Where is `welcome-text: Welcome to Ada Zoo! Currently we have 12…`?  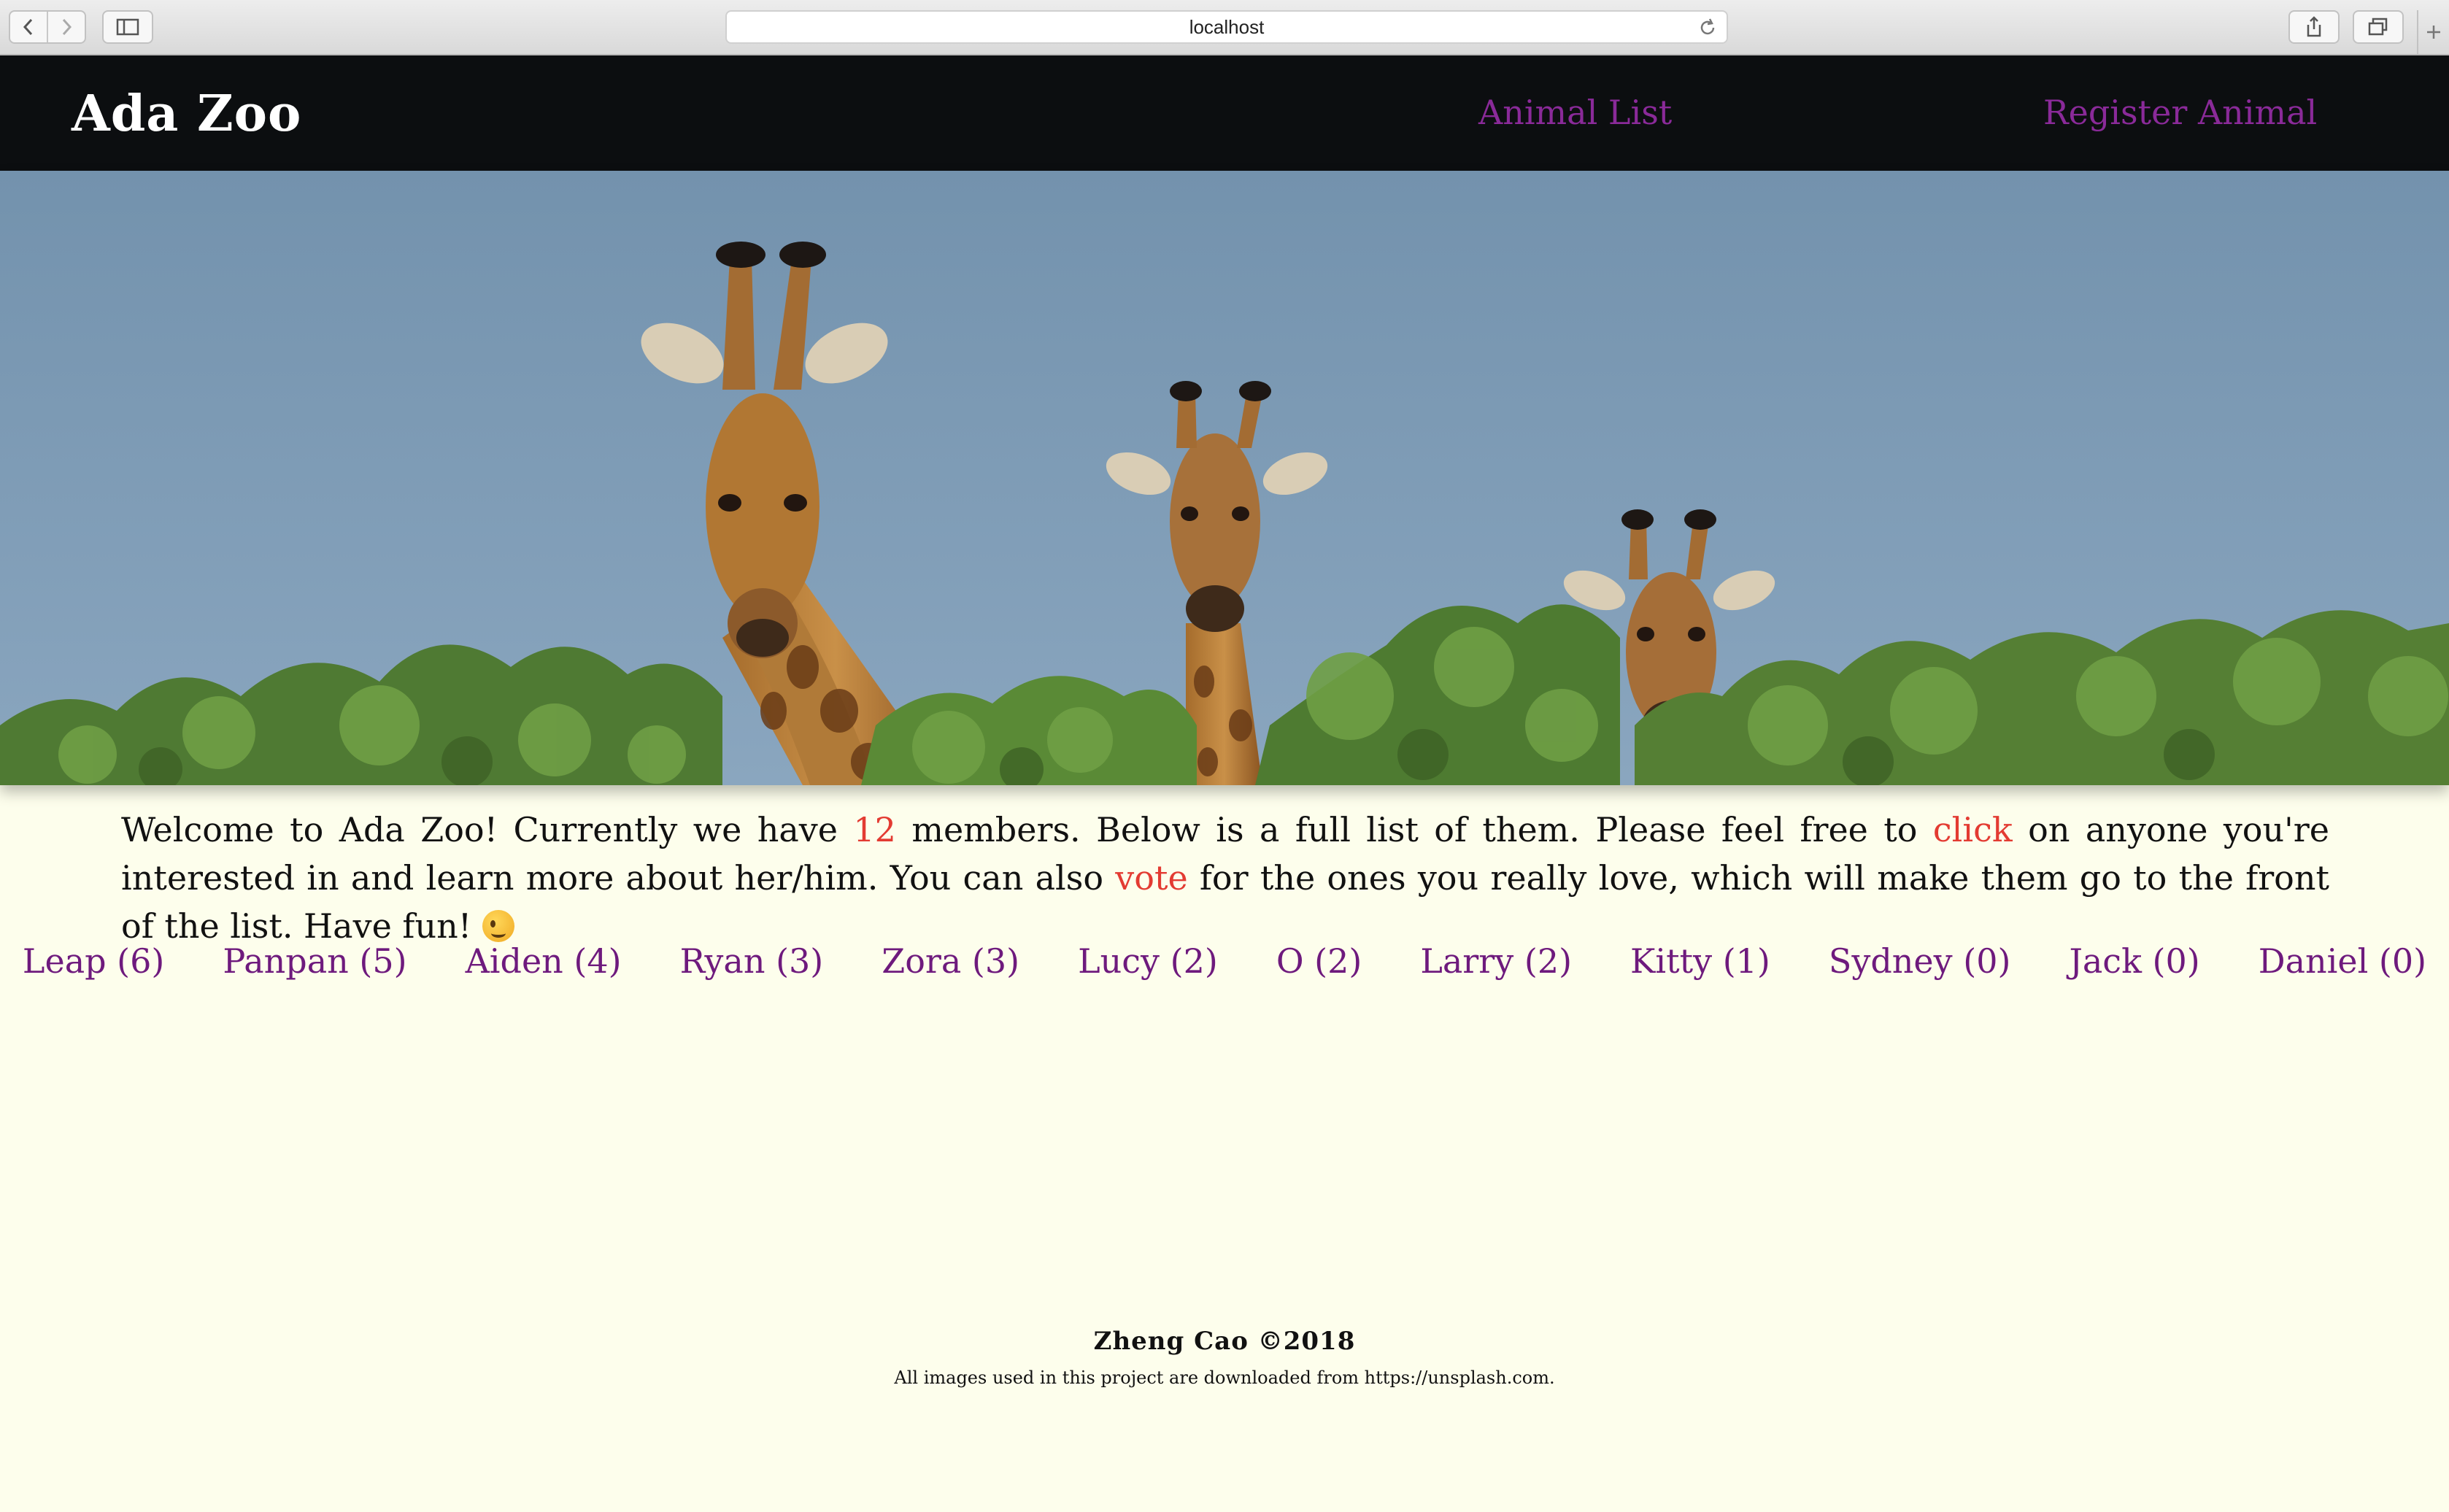 welcome-text: Welcome to Ada Zoo! Currently we have 12… is located at coordinates (1225, 878).